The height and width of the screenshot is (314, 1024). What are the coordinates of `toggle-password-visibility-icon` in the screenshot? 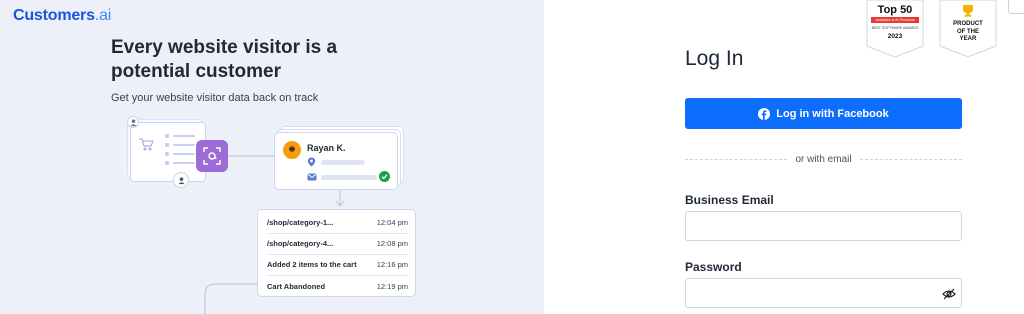 It's located at (949, 294).